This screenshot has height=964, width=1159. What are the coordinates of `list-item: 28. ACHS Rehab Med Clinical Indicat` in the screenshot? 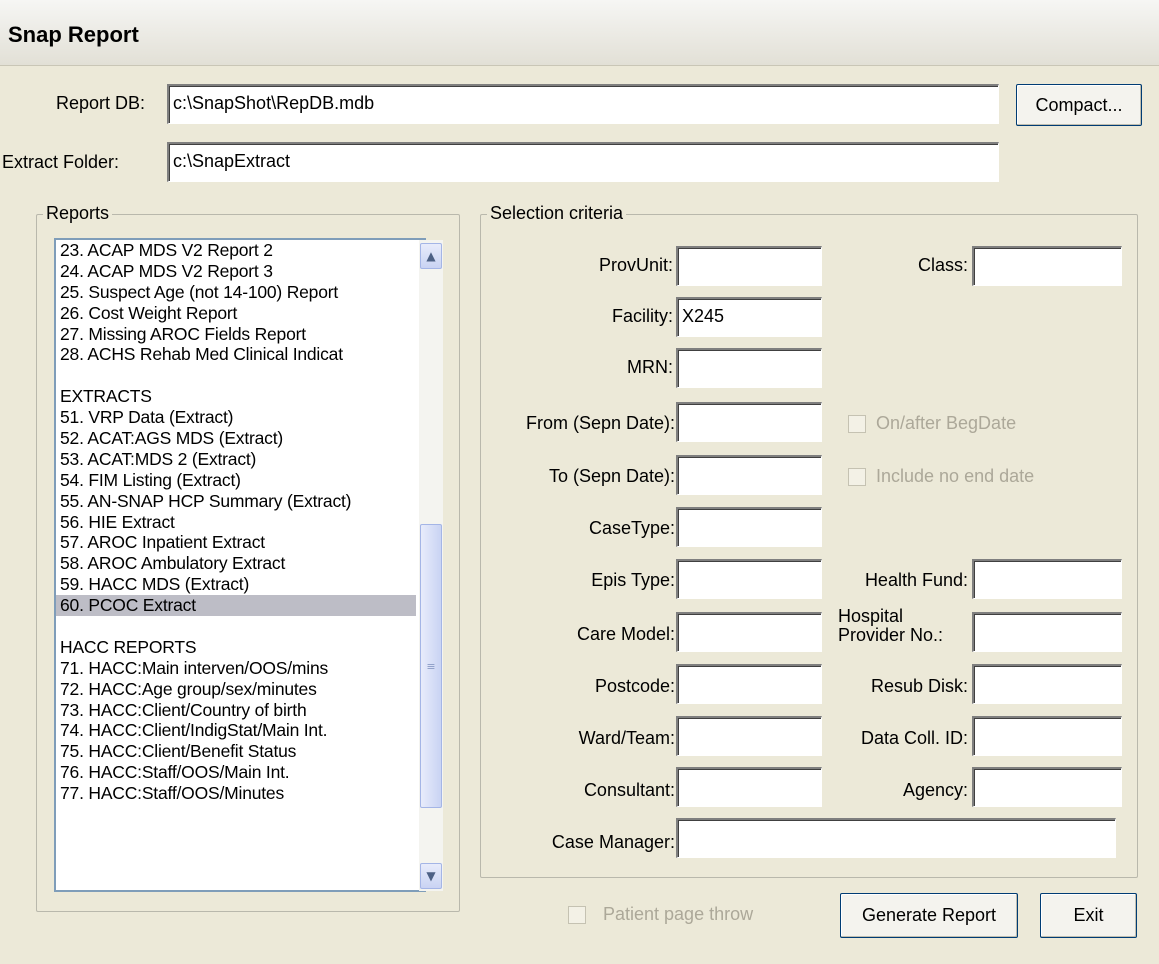 It's located at (236, 354).